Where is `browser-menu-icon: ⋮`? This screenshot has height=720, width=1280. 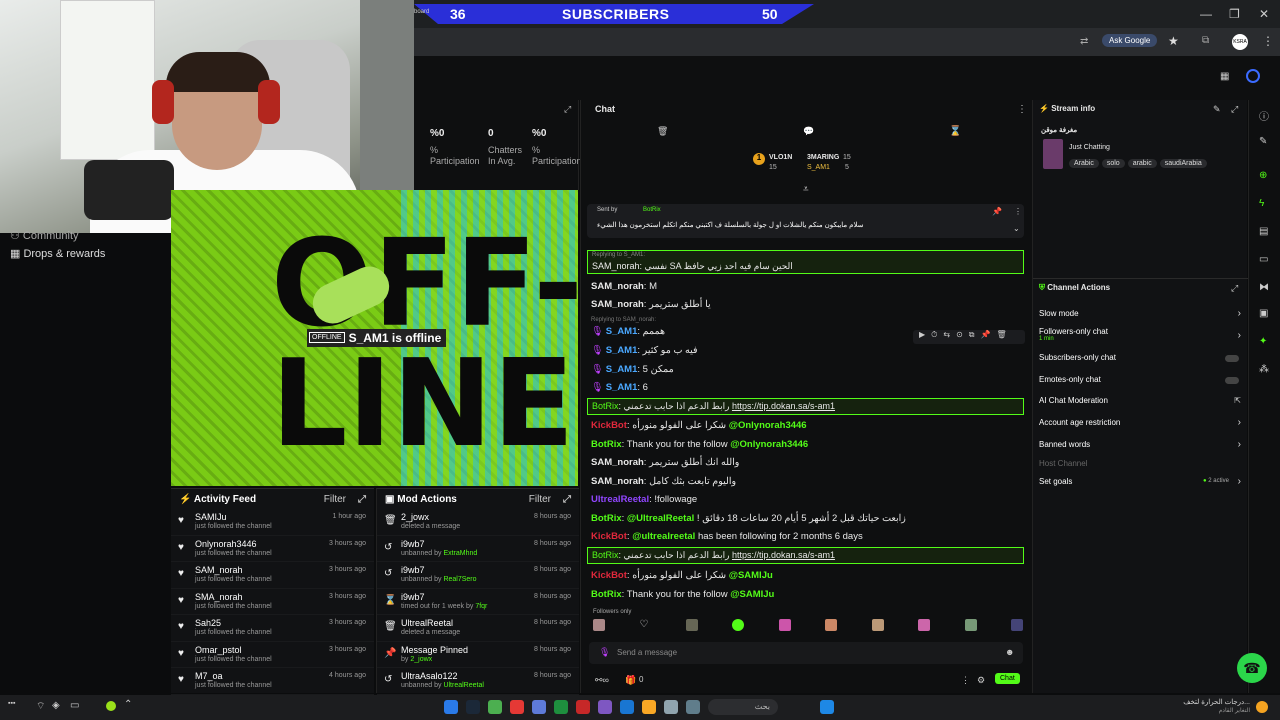 browser-menu-icon: ⋮ is located at coordinates (1268, 41).